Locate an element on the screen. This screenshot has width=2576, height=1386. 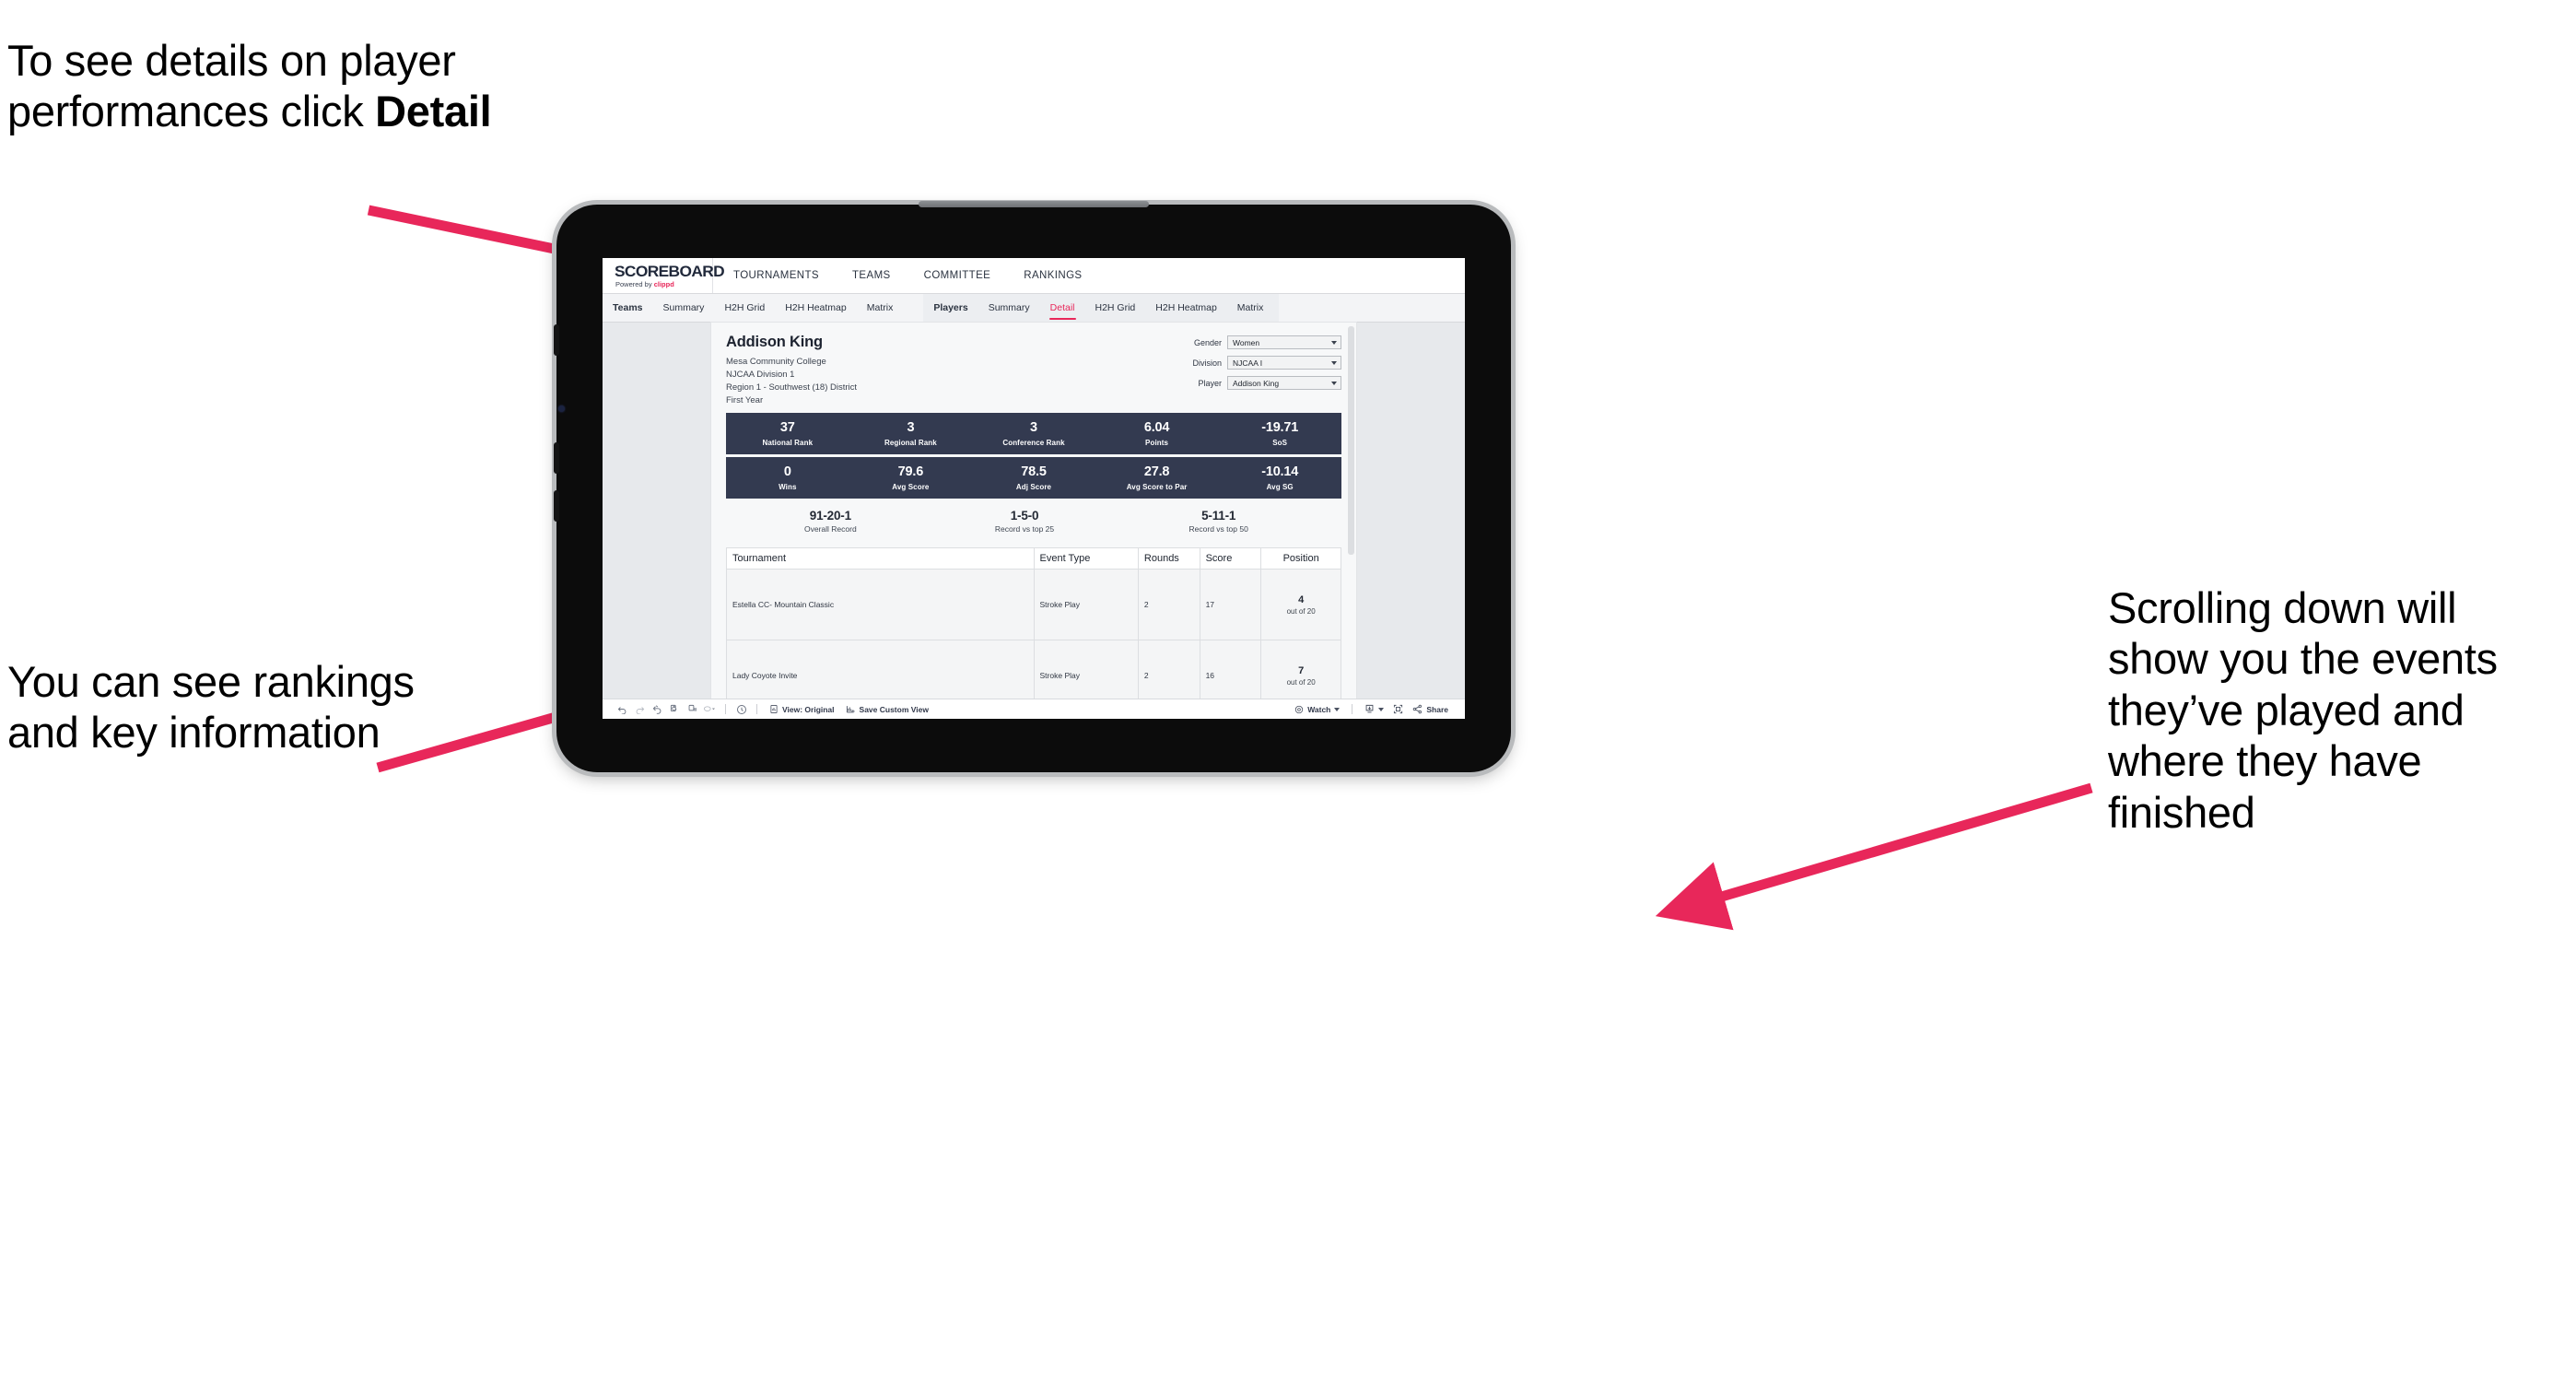
top-nav-item-rankings: RANKINGS is located at coordinates (1052, 275).